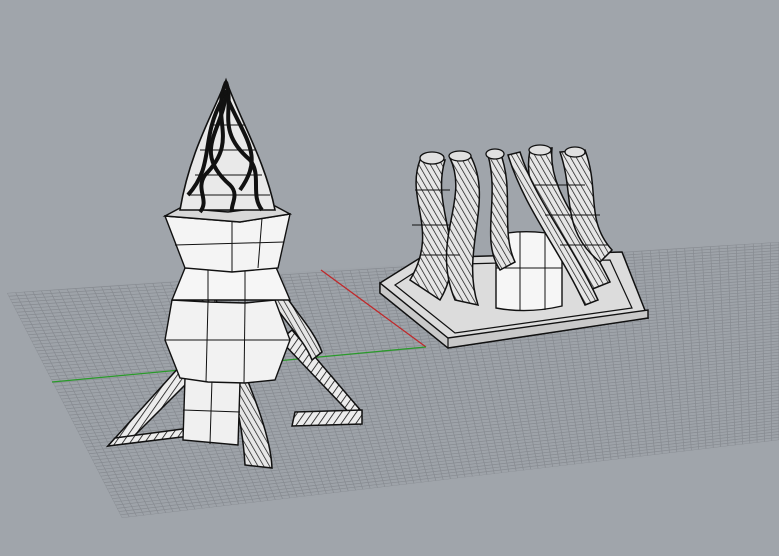 The width and height of the screenshot is (779, 556). Describe the element at coordinates (514, 246) in the screenshot. I see `braided-pavilion-model` at that location.